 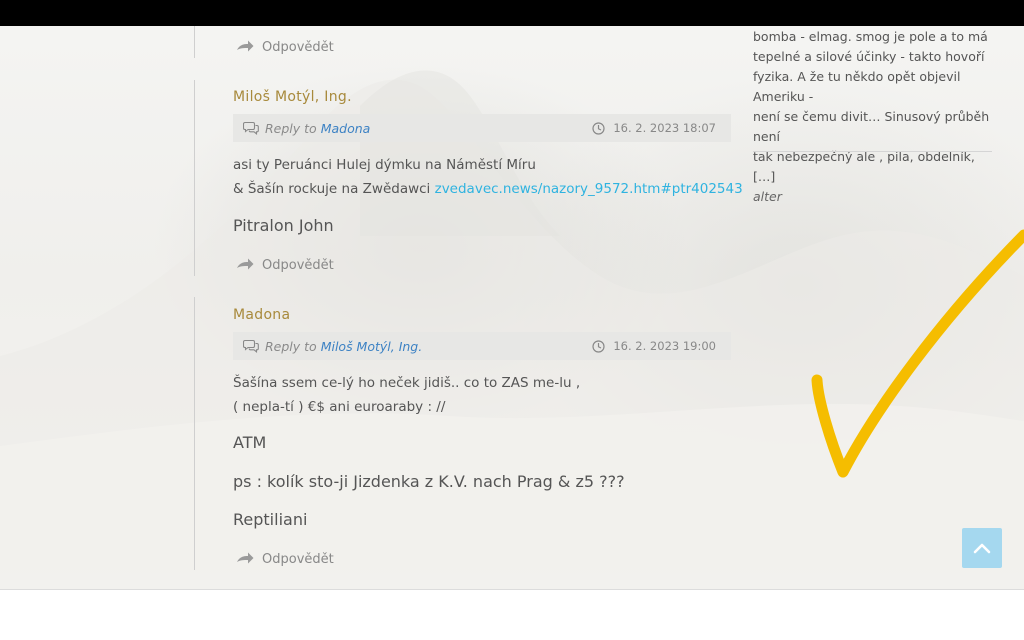 I want to click on back-to-top-button, so click(x=982, y=548).